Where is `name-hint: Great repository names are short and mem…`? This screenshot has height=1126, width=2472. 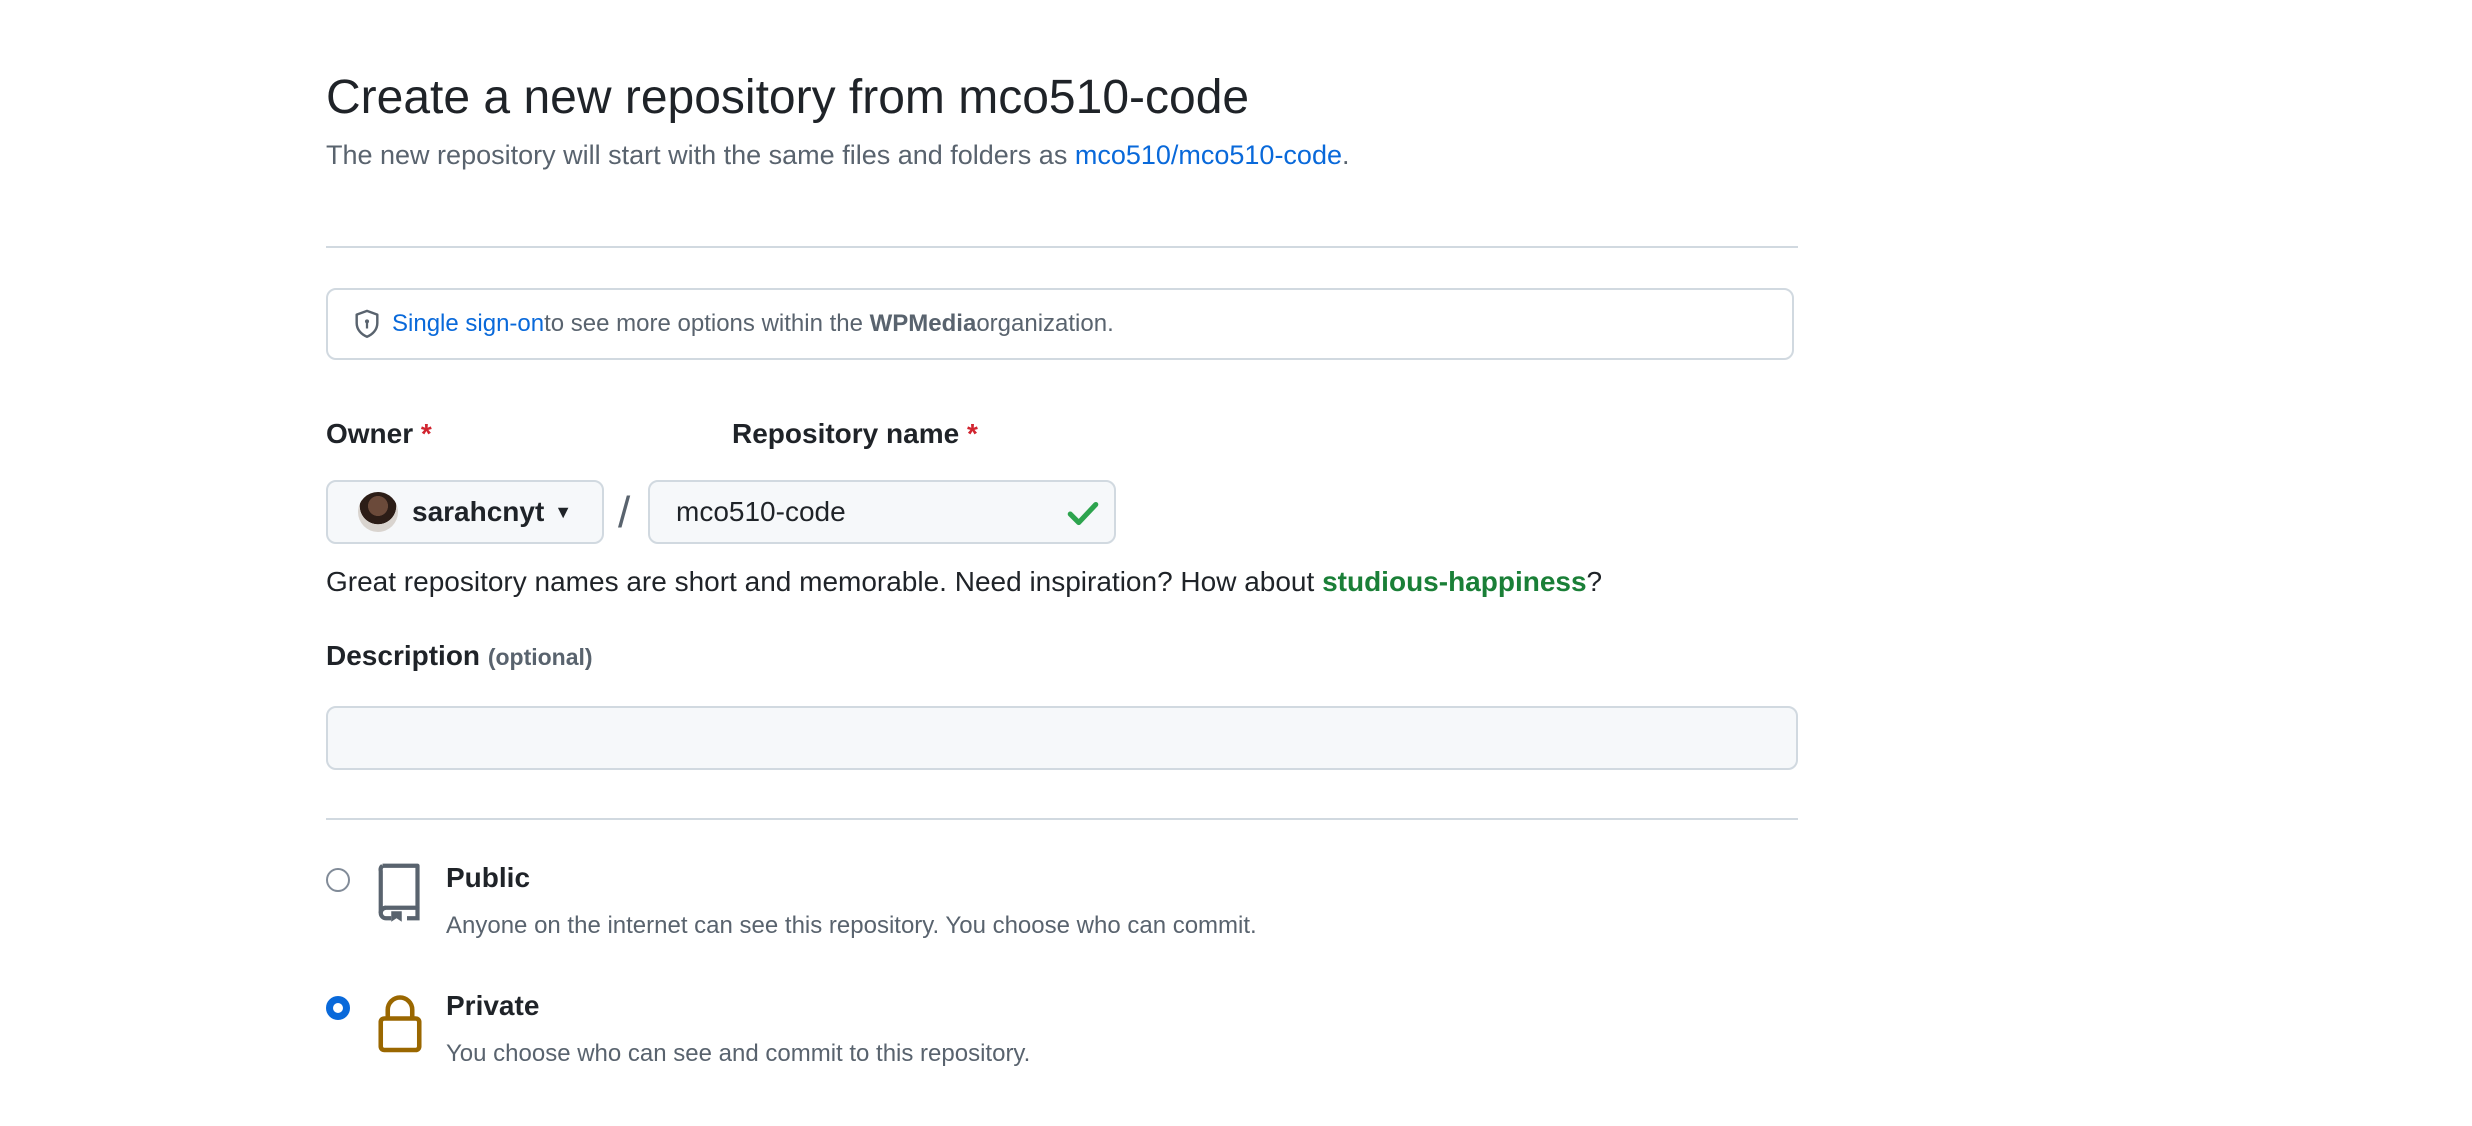 name-hint: Great repository names are short and mem… is located at coordinates (964, 582).